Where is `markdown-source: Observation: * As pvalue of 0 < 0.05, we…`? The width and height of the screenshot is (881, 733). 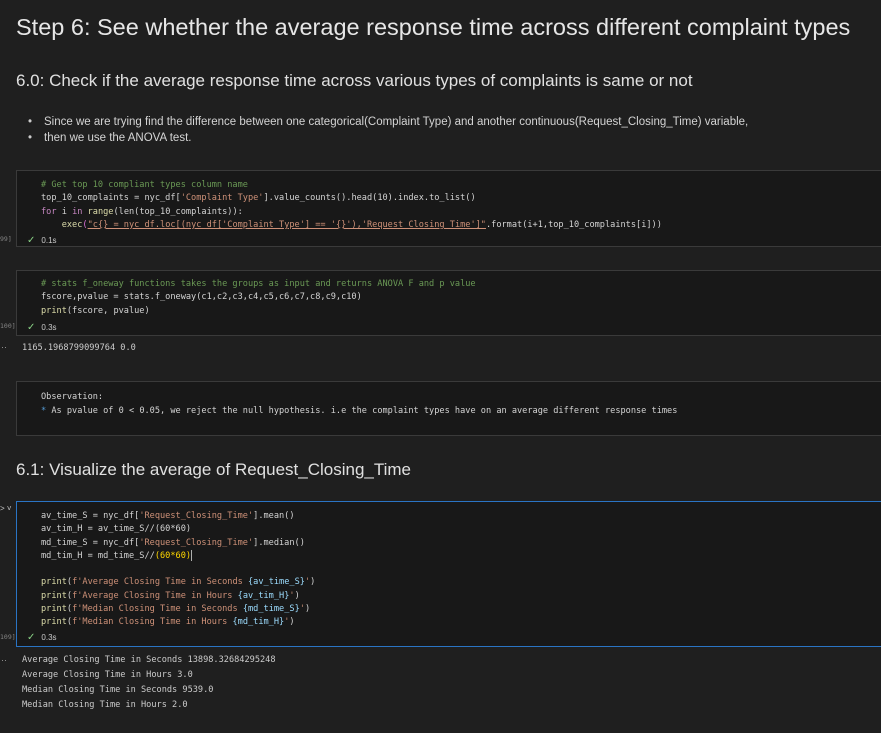
markdown-source: Observation: * As pvalue of 0 < 0.05, we… is located at coordinates (359, 404).